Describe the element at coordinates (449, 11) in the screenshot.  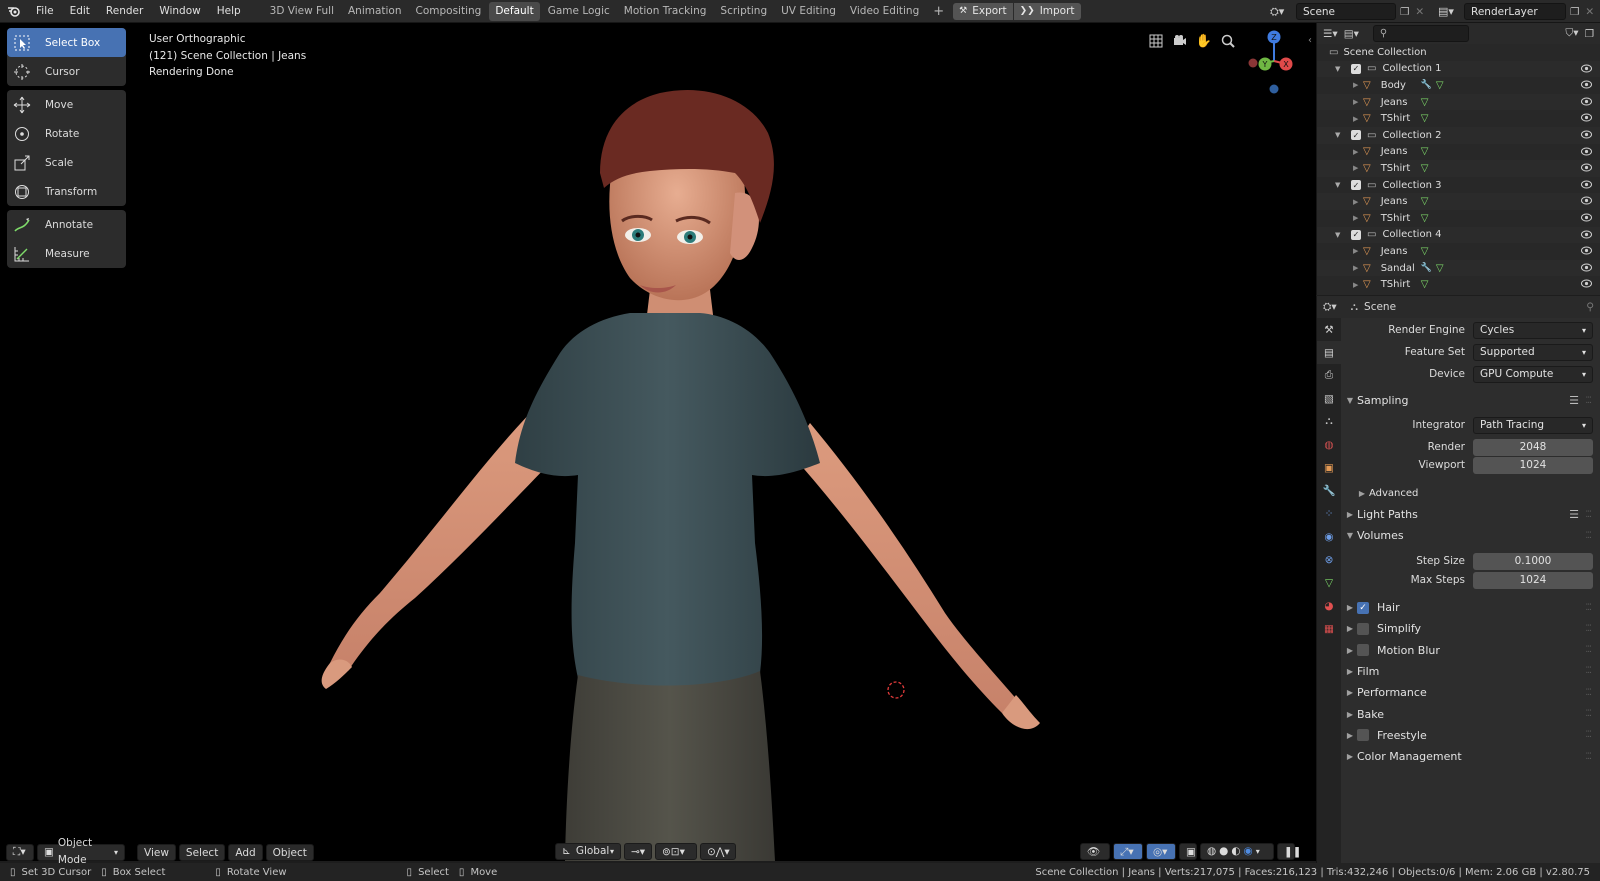
I see `tab-compositing: Compositing` at that location.